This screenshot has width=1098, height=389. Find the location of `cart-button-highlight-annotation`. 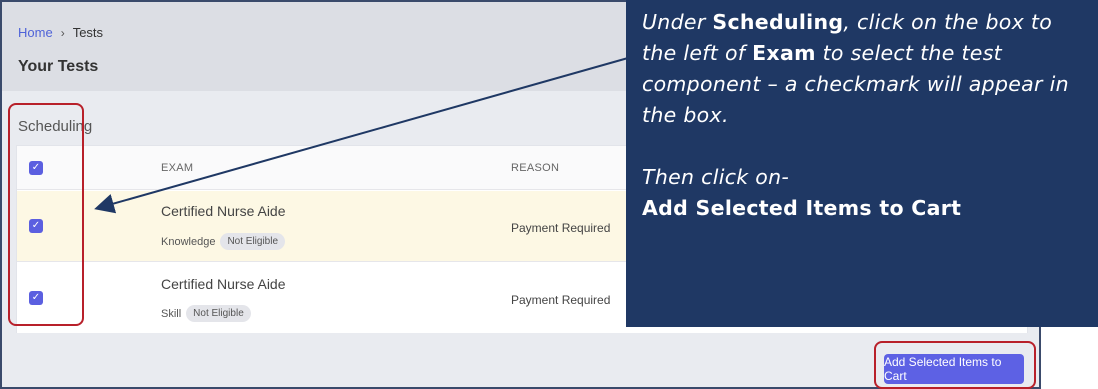

cart-button-highlight-annotation is located at coordinates (955, 365).